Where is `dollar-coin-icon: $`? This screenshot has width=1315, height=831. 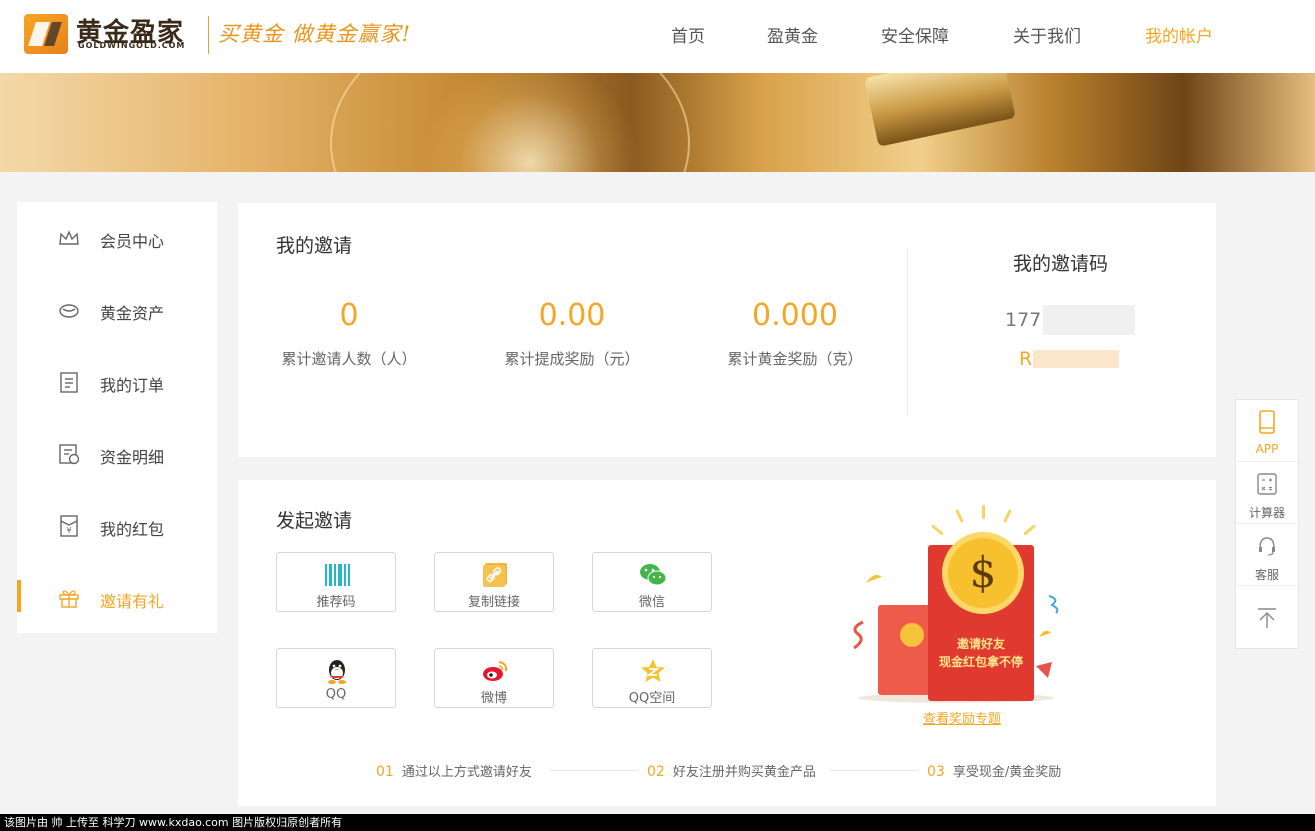
dollar-coin-icon: $ is located at coordinates (983, 573).